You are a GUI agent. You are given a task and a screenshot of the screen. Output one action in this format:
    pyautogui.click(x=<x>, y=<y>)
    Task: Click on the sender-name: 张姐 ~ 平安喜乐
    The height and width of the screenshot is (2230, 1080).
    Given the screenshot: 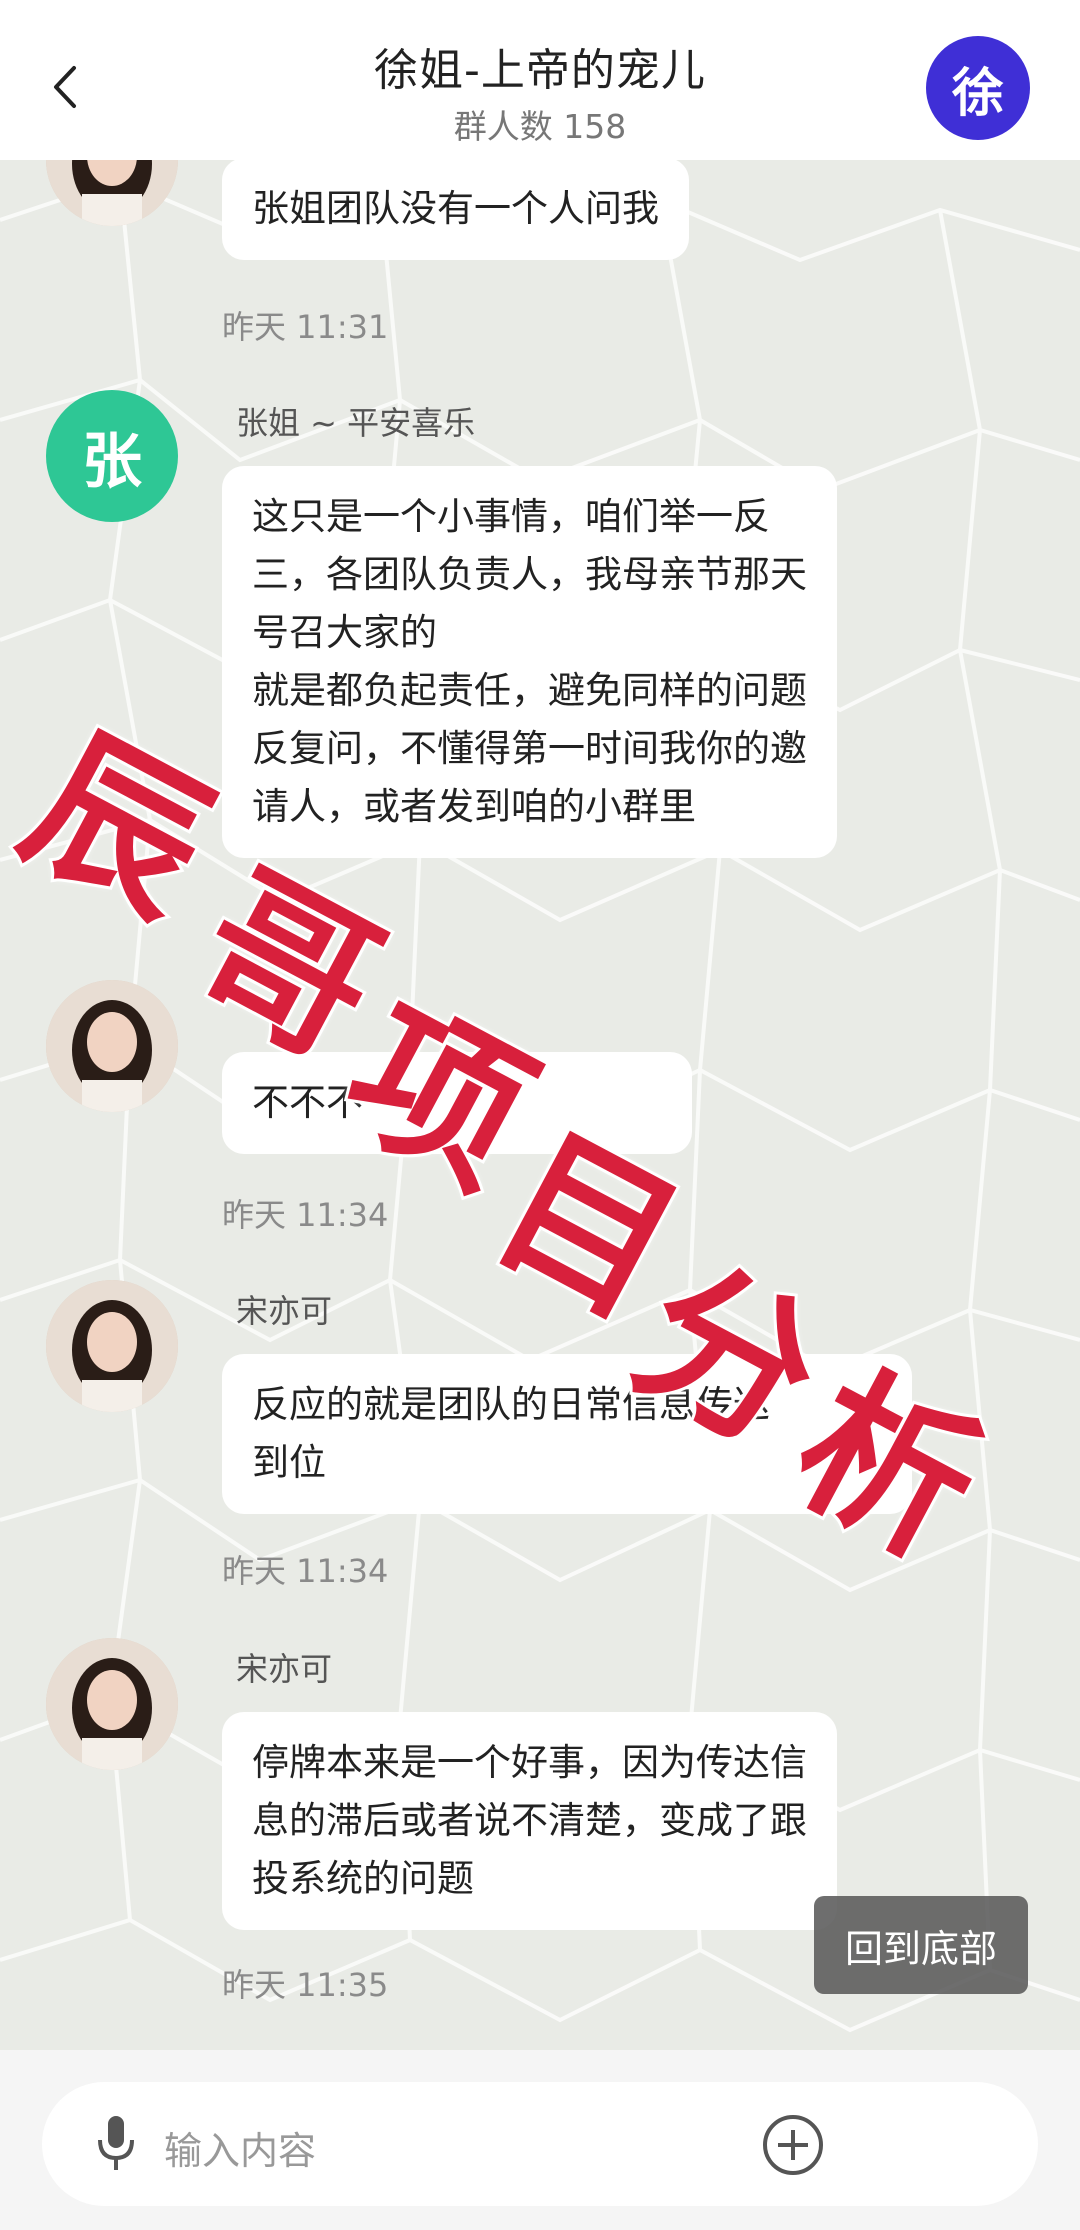 What is the action you would take?
    pyautogui.click(x=356, y=423)
    